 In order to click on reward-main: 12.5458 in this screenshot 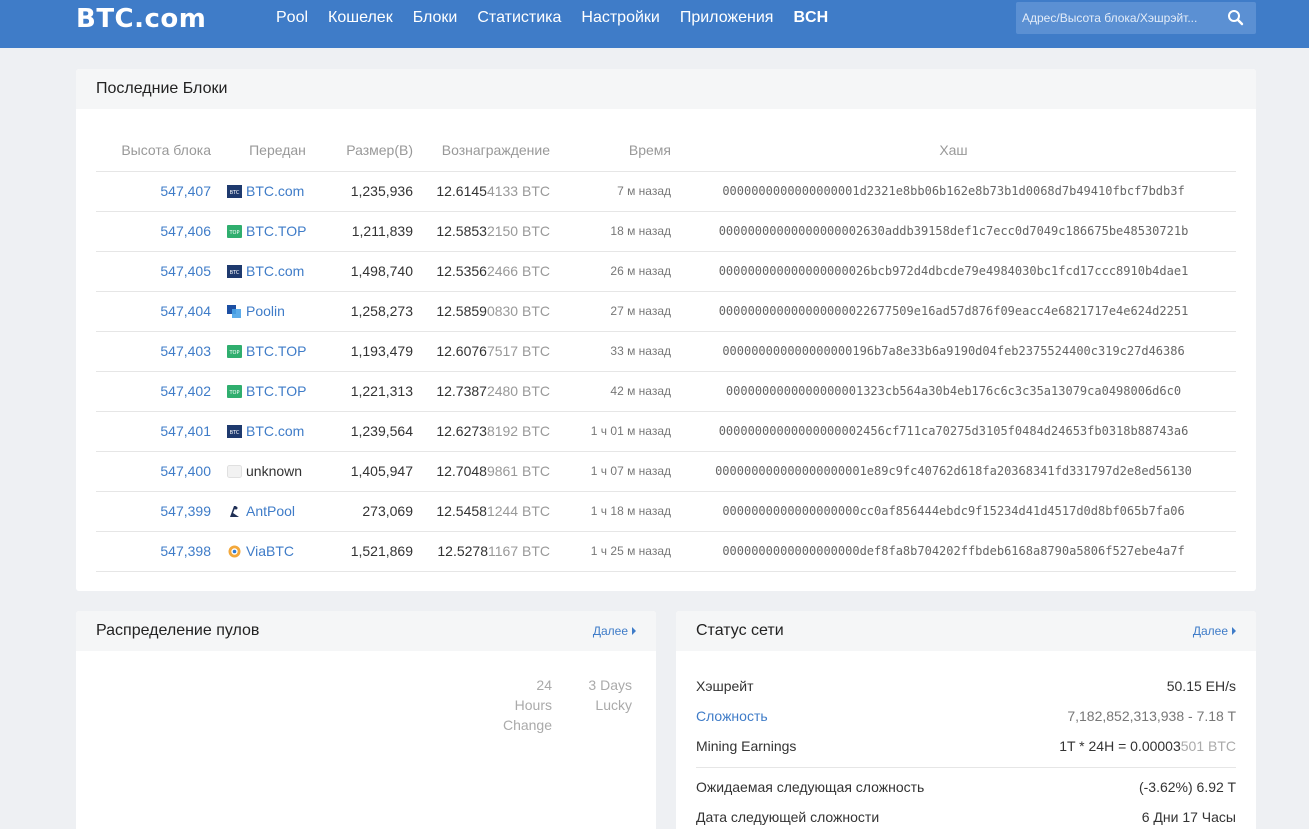, I will do `click(461, 511)`.